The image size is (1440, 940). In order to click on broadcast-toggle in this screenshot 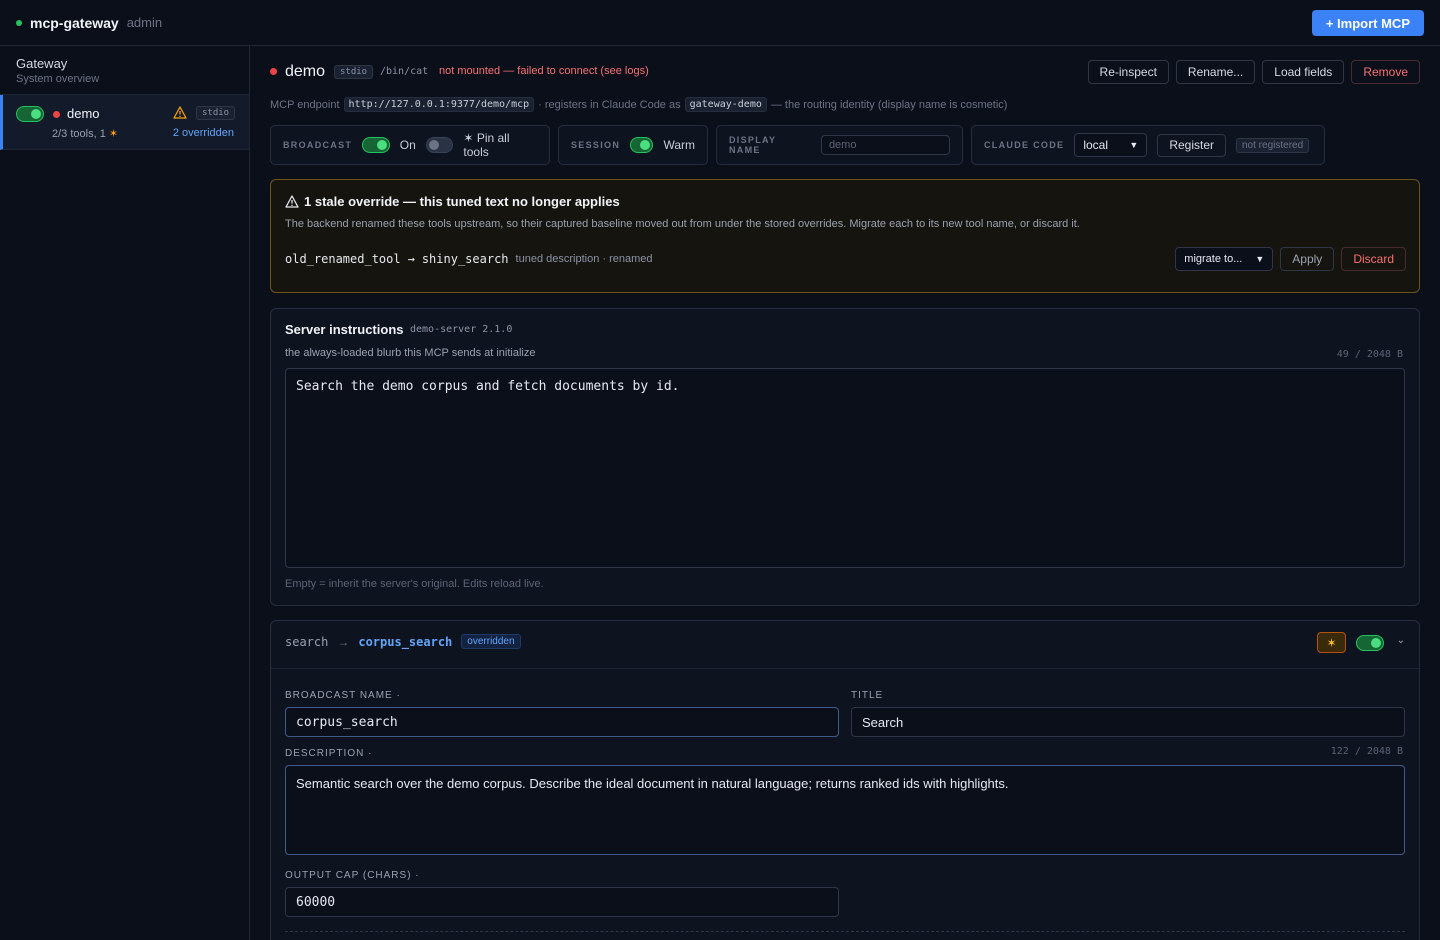, I will do `click(376, 145)`.